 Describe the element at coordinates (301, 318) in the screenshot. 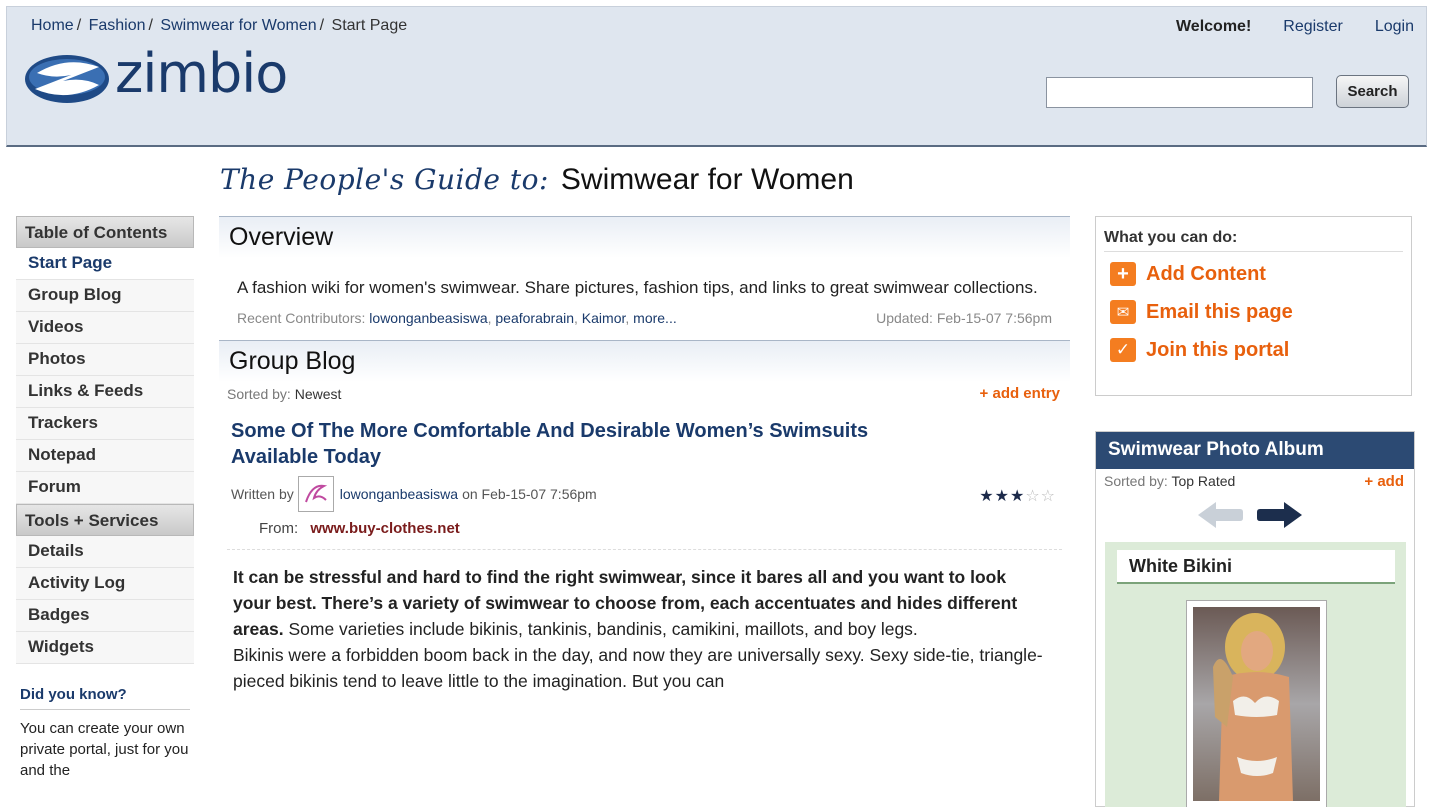

I see `contributors-label: Recent Contributors:` at that location.